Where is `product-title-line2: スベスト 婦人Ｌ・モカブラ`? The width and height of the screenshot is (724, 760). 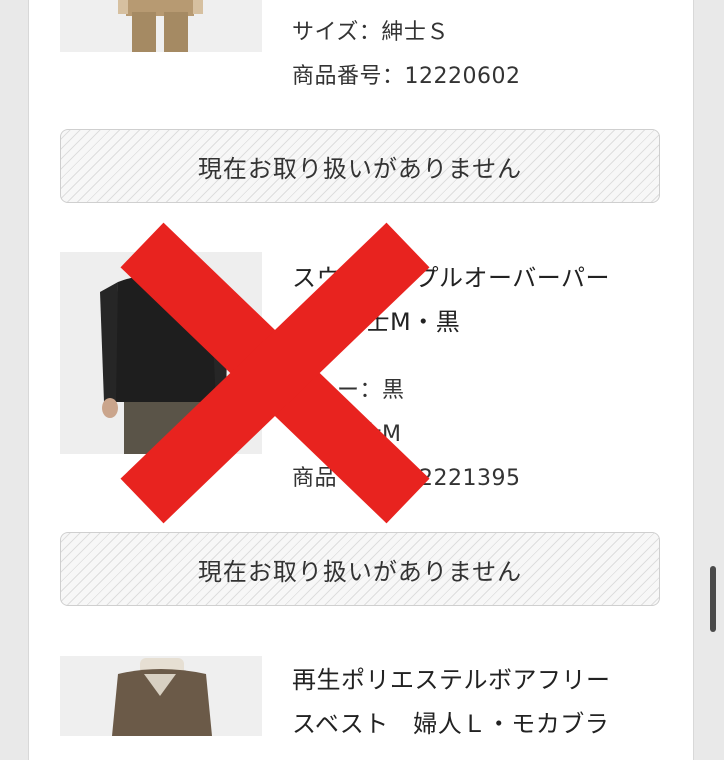
product-title-line2: スベスト 婦人Ｌ・モカブラ is located at coordinates (450, 721).